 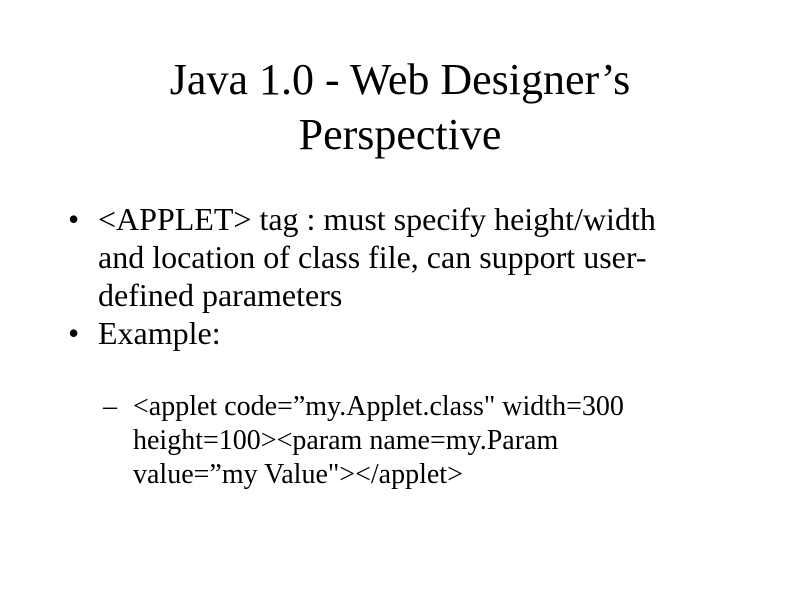 I want to click on bullet-text-line: <APPLET> tag : must specify height/width, so click(x=377, y=219).